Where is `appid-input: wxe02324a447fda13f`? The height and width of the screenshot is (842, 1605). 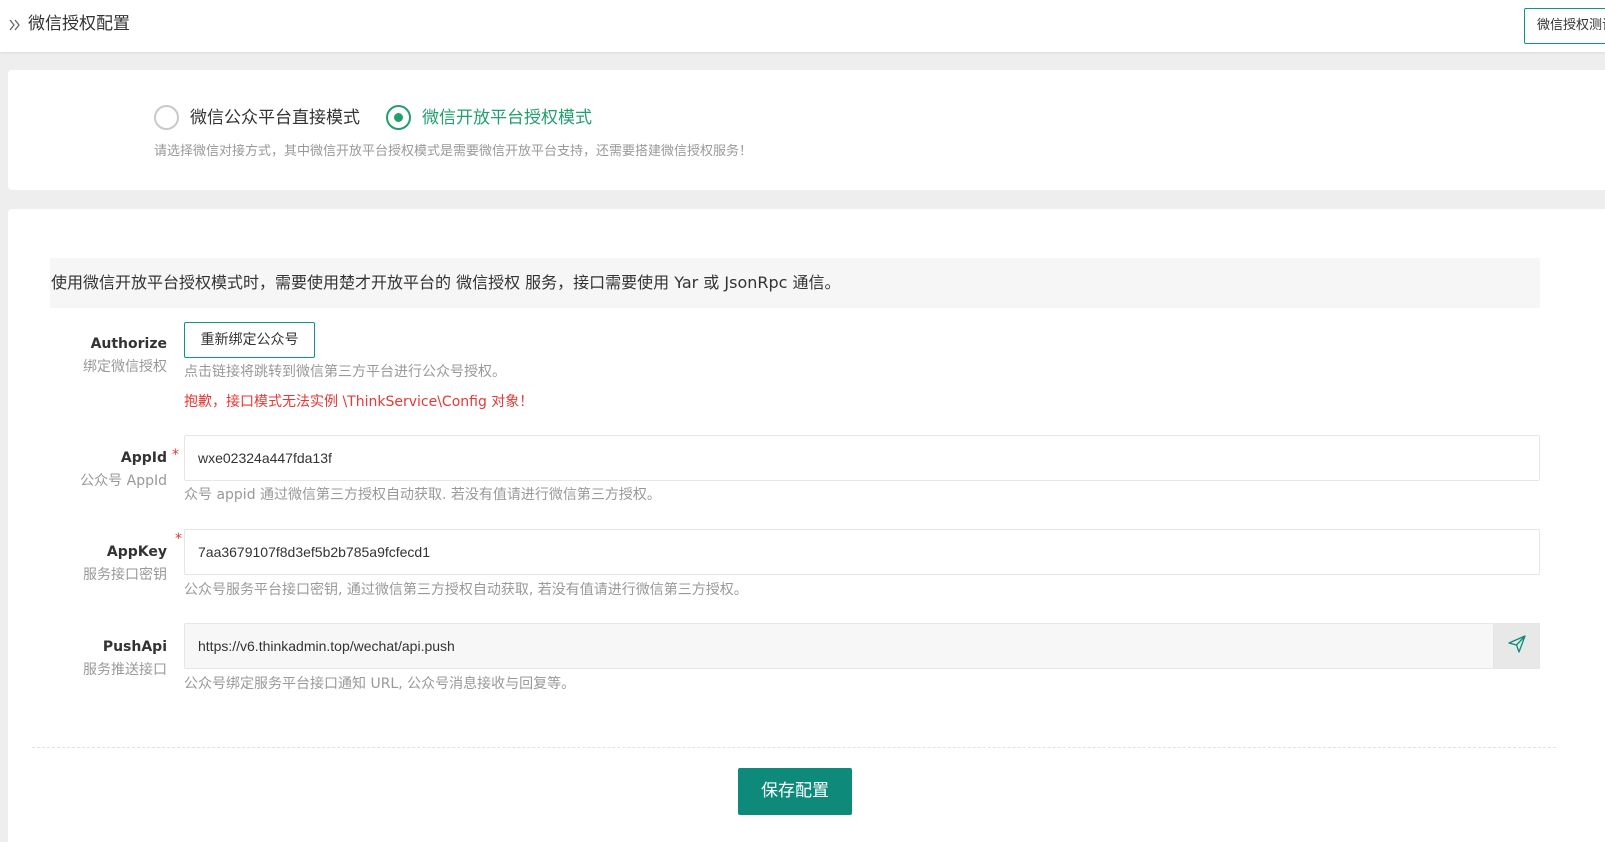
appid-input: wxe02324a447fda13f is located at coordinates (862, 458).